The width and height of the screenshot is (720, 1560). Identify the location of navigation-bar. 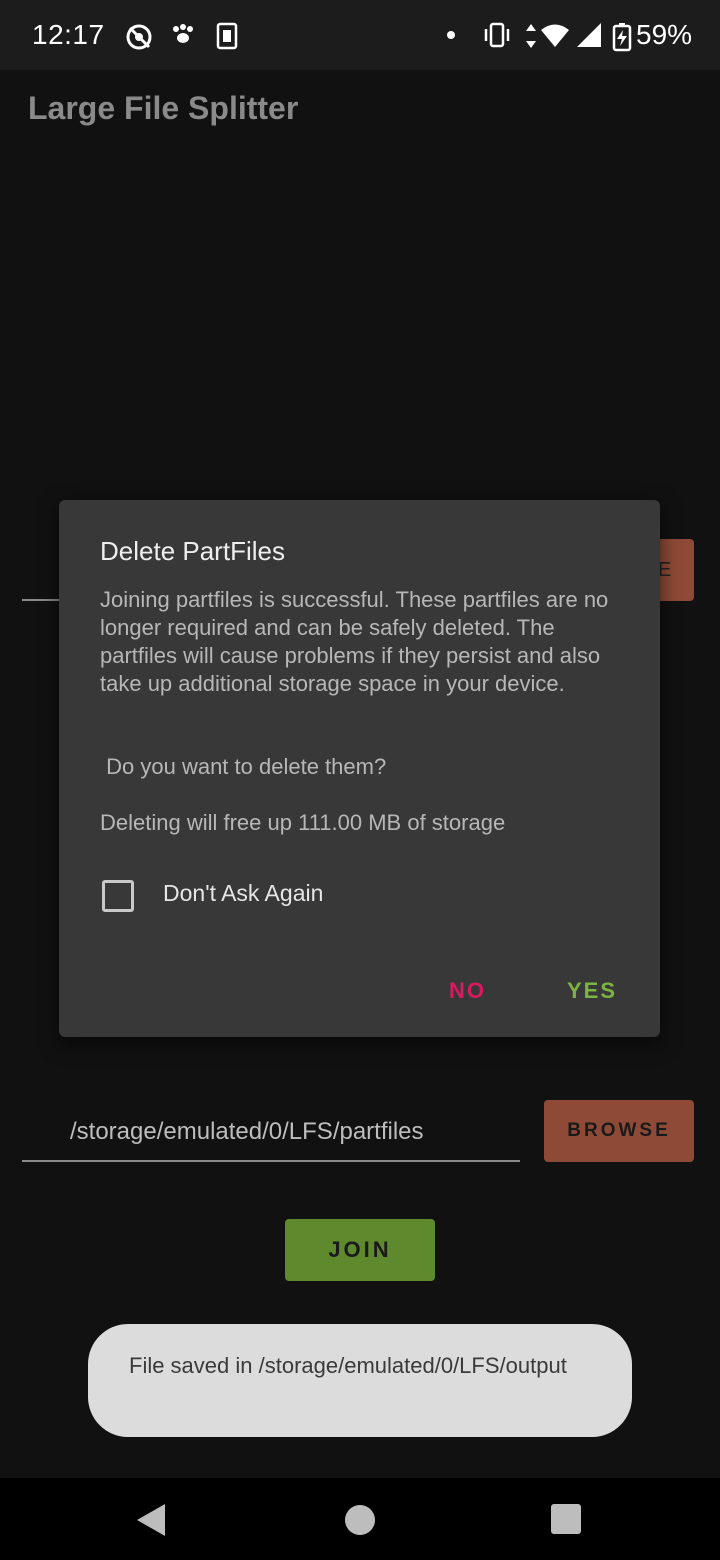
(360, 1519).